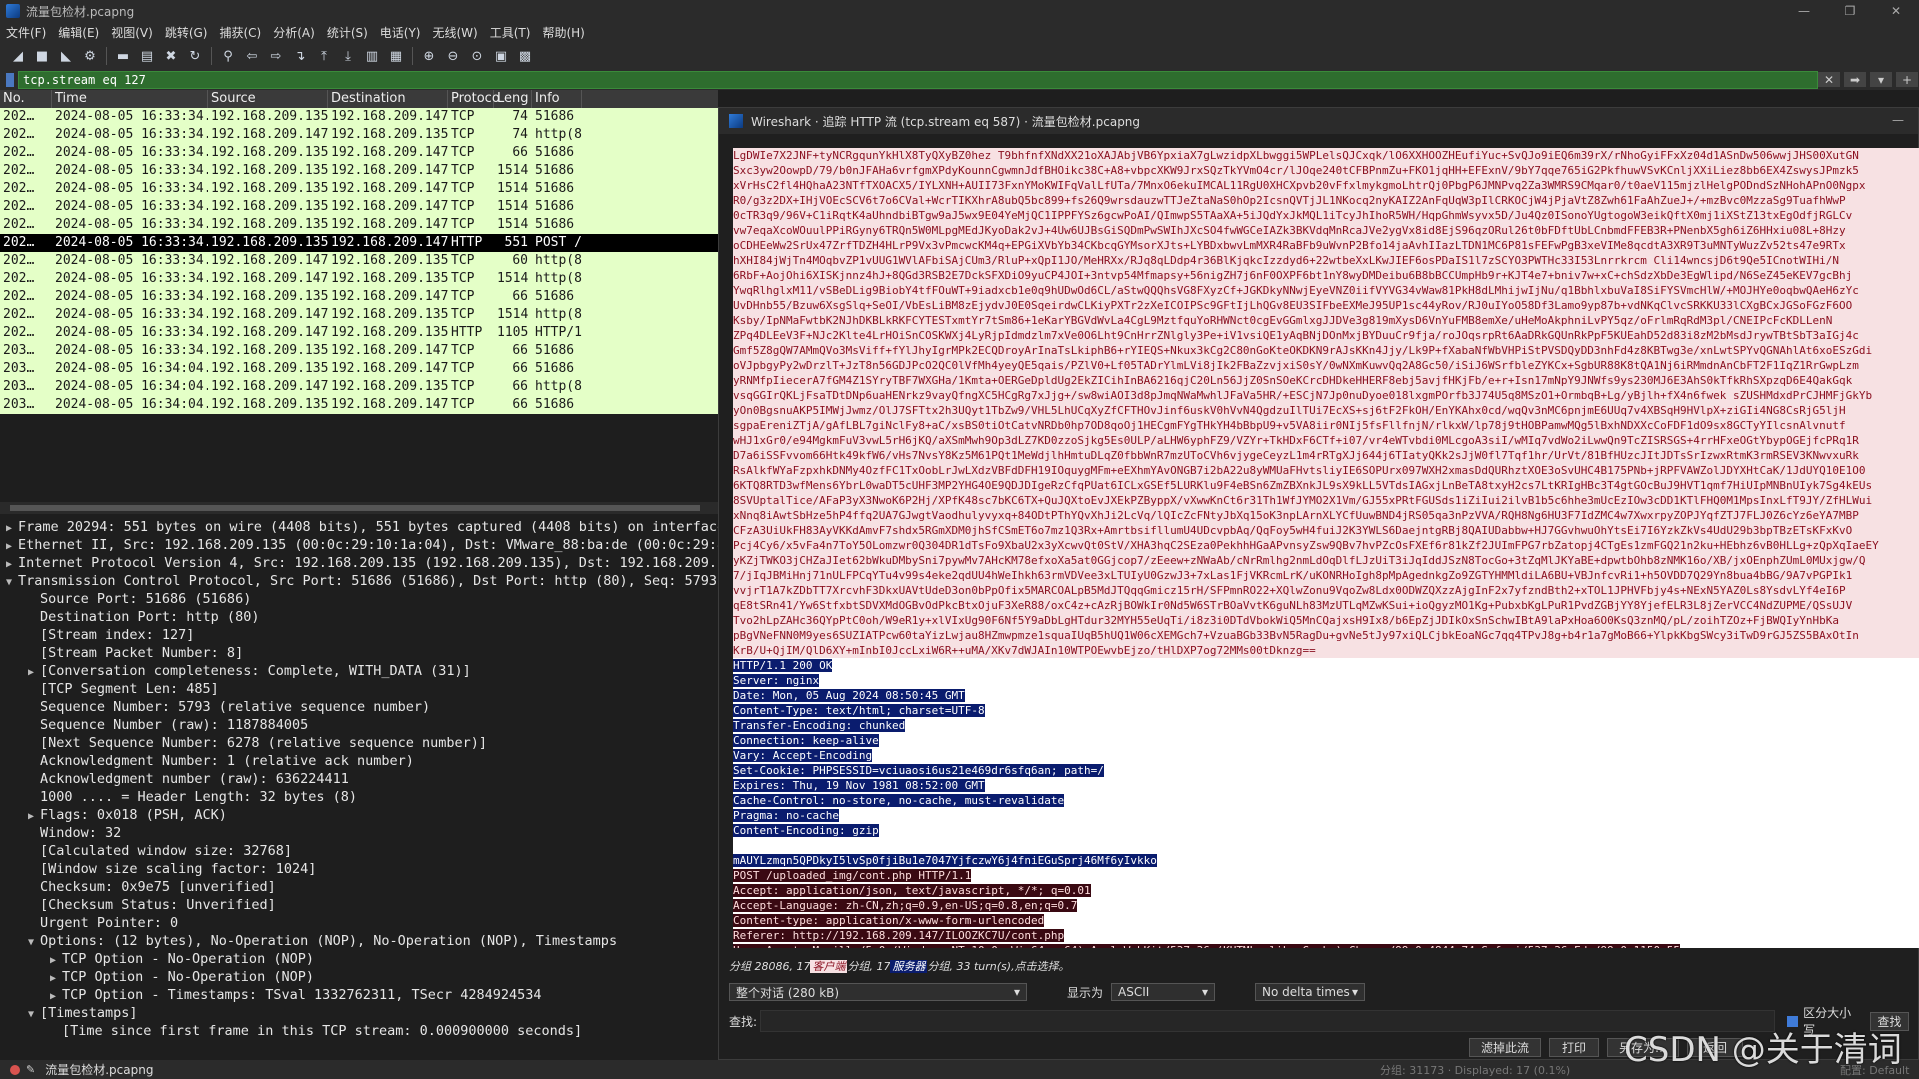 This screenshot has width=1919, height=1079. Describe the element at coordinates (147, 56) in the screenshot. I see `save-icon: ▤` at that location.